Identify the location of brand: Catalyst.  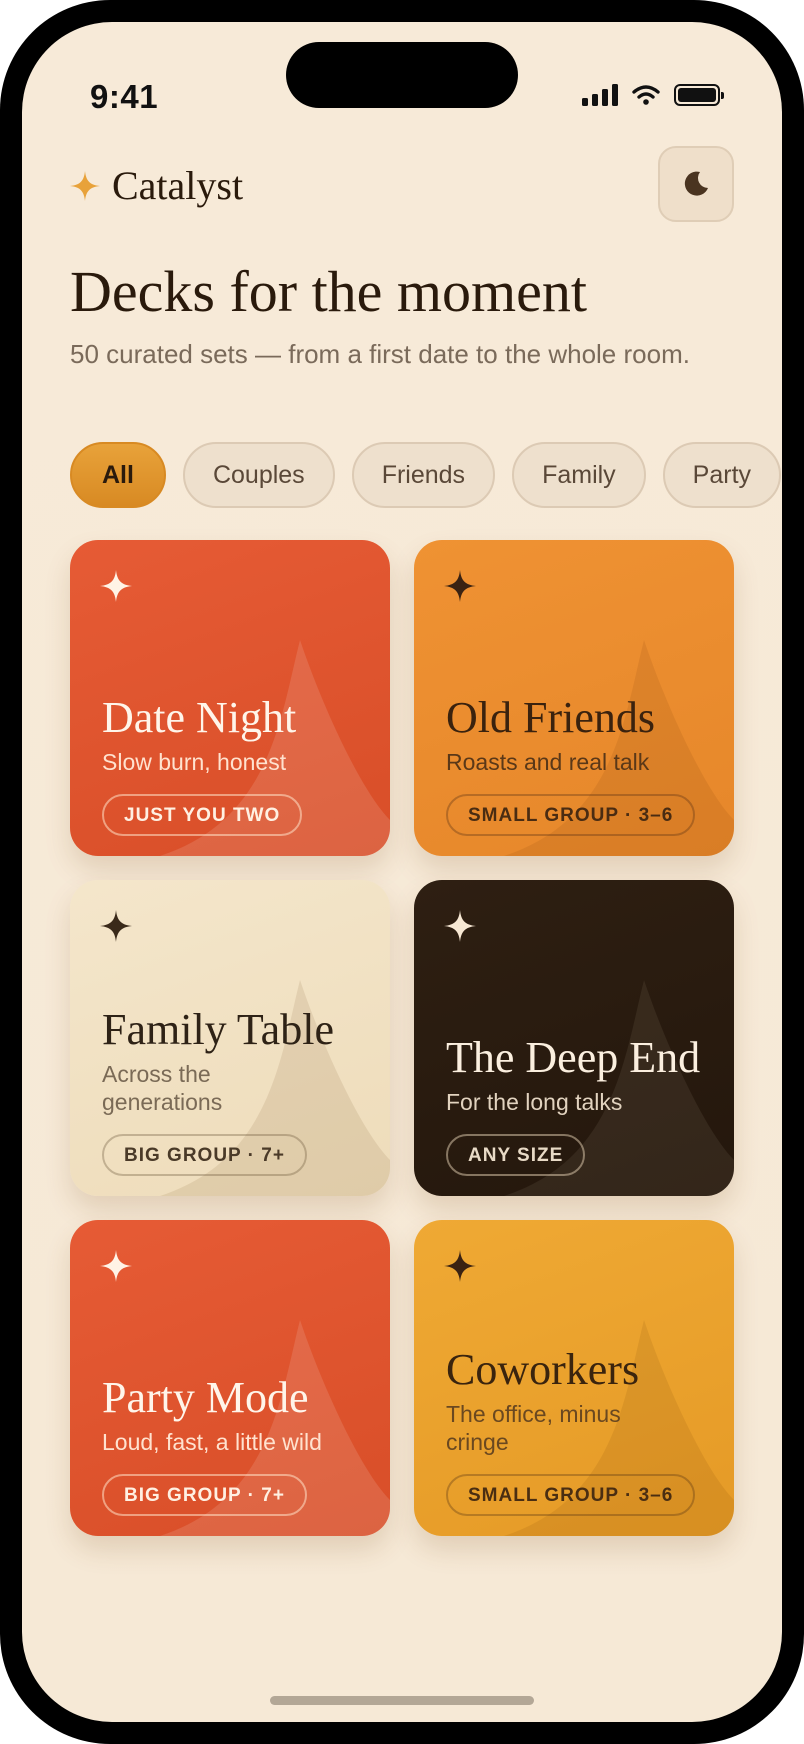
(156, 185).